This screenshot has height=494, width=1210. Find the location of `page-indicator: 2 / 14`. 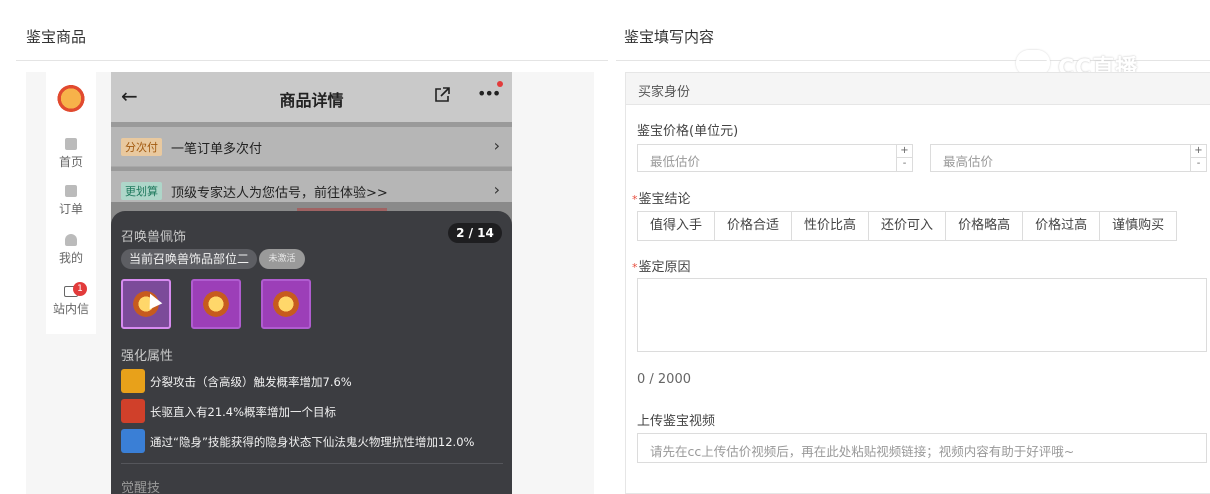

page-indicator: 2 / 14 is located at coordinates (475, 233).